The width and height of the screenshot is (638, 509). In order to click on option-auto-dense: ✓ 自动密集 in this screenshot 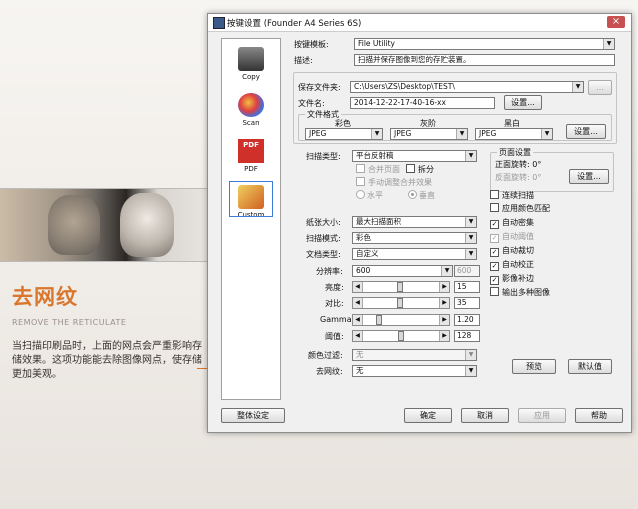, I will do `click(512, 223)`.